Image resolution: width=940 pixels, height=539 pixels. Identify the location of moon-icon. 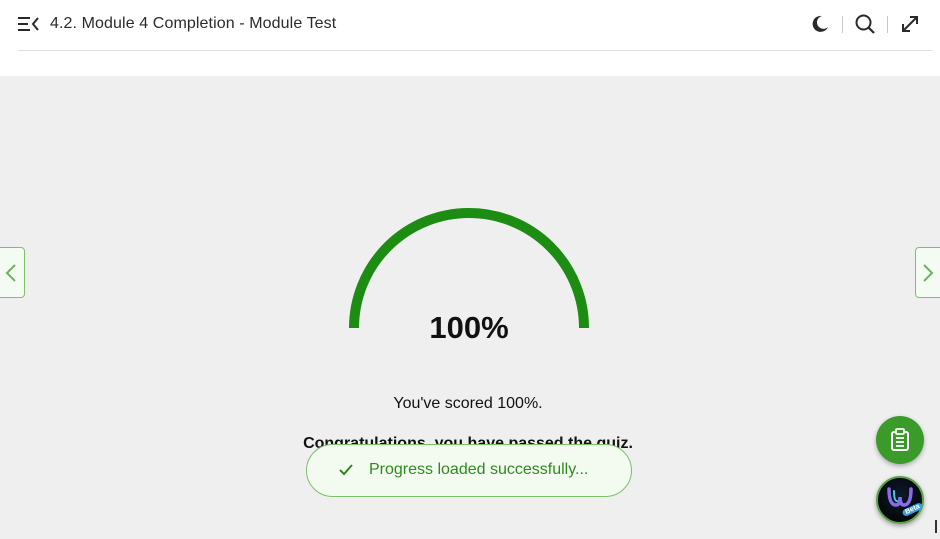
(820, 24).